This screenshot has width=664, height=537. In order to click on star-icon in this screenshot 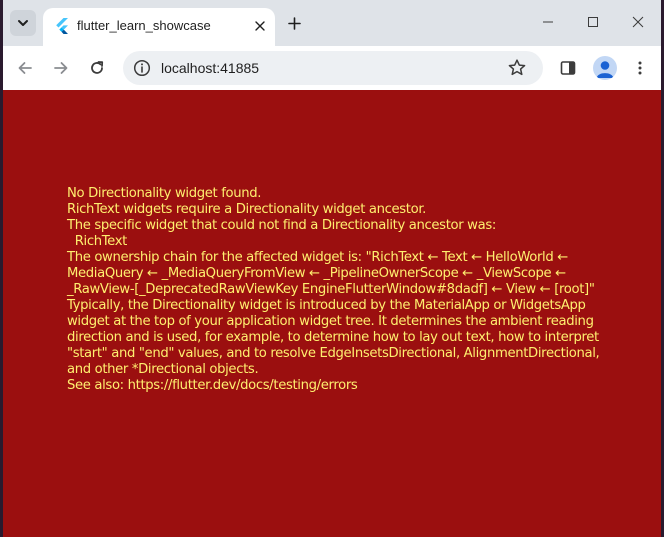, I will do `click(517, 68)`.